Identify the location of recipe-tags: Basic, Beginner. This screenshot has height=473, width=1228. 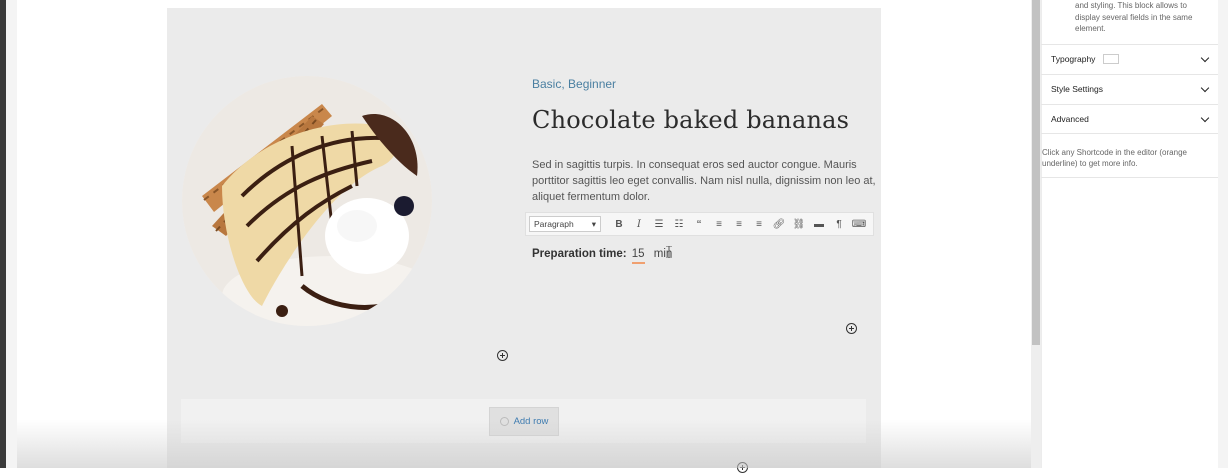
(574, 84).